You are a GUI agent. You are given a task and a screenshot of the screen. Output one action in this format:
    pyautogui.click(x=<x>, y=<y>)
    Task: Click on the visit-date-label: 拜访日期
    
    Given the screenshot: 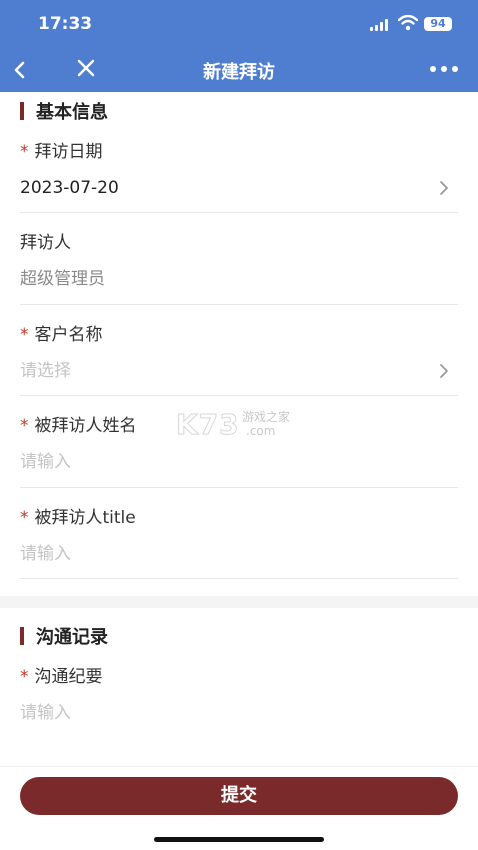 What is the action you would take?
    pyautogui.click(x=68, y=152)
    